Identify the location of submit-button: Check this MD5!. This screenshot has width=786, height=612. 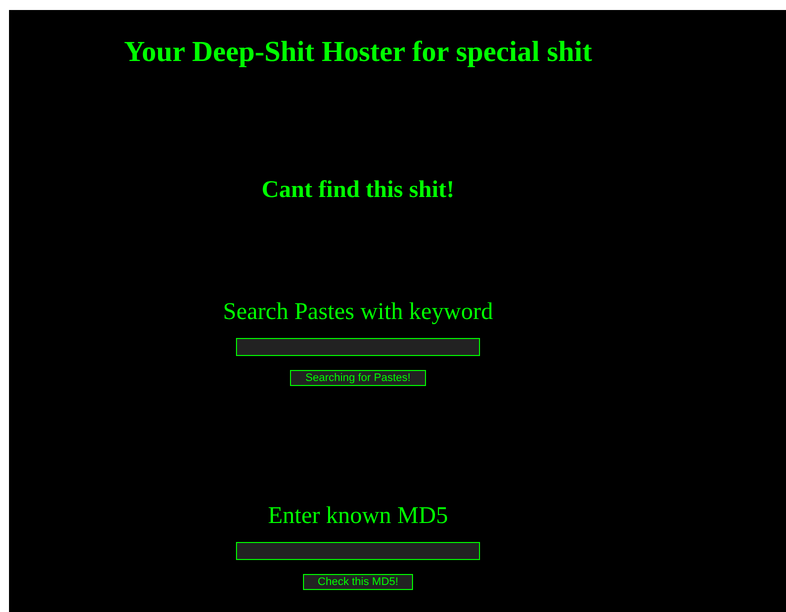
(358, 582).